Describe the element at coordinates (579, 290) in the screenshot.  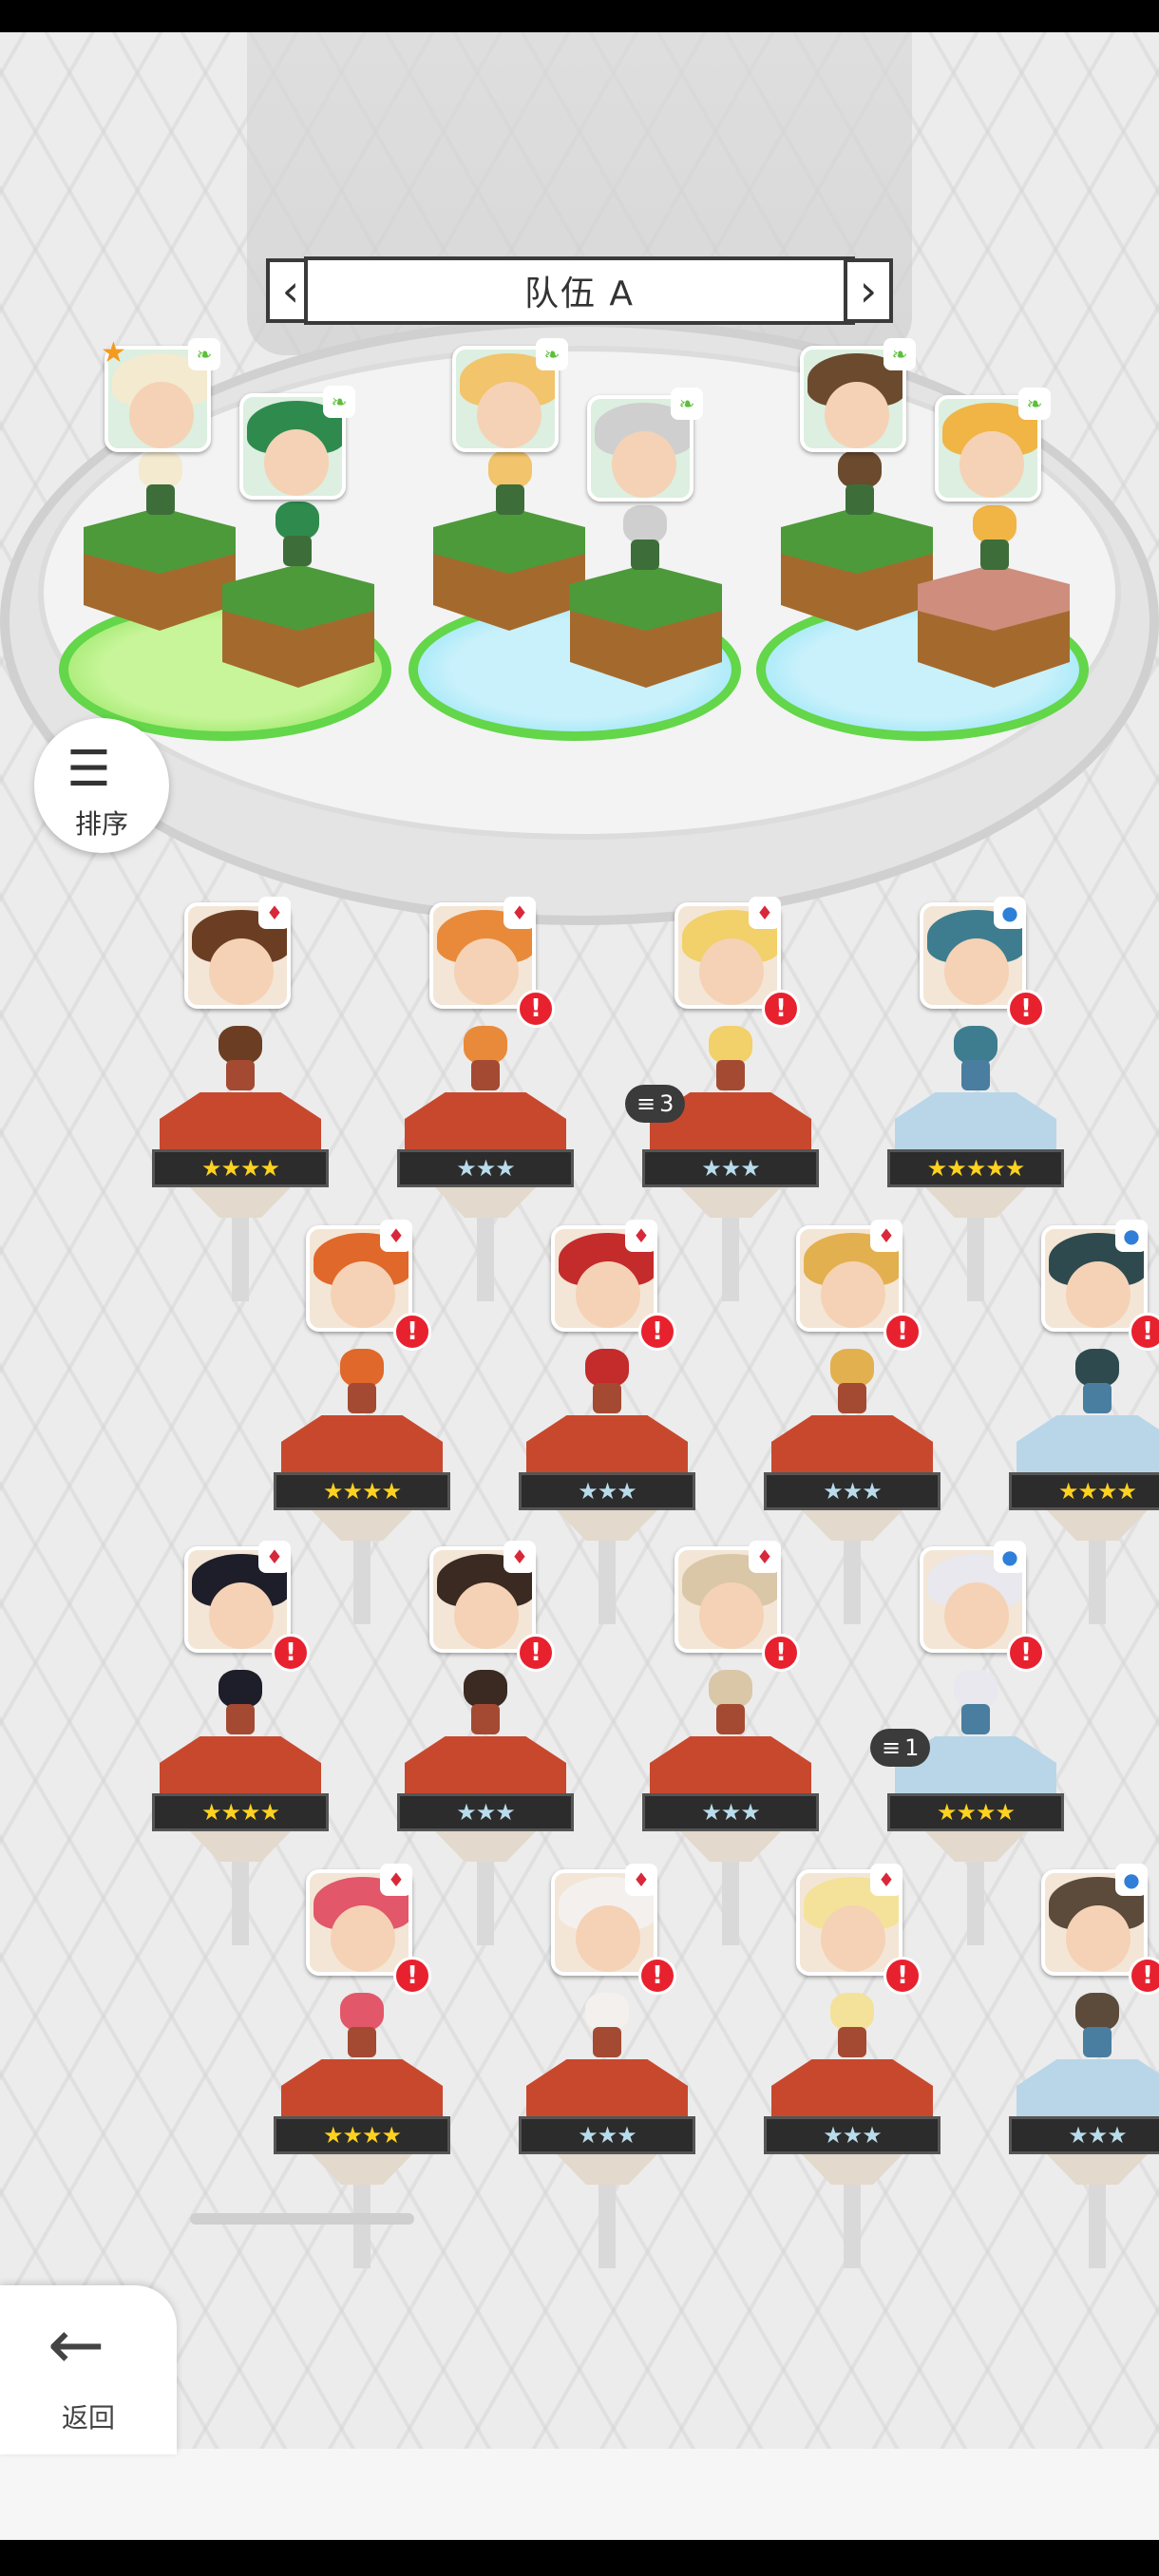
I see `team-selector: ‹ 队伍 A ›` at that location.